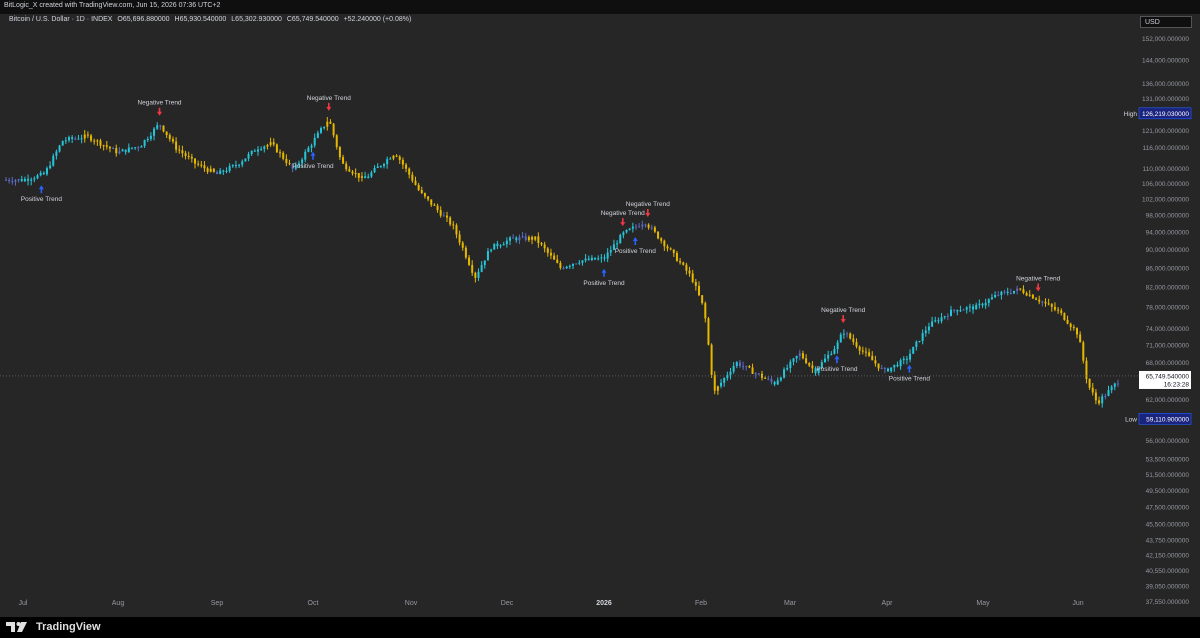 This screenshot has height=638, width=1200. What do you see at coordinates (1165, 200) in the screenshot?
I see `y-tick-label: 102,000.000000` at bounding box center [1165, 200].